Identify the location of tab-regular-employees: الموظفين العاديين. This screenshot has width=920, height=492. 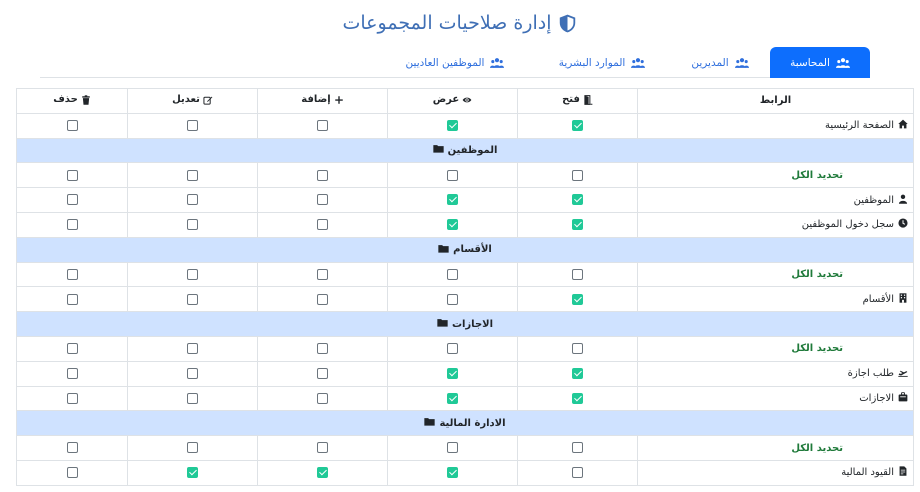
(455, 62).